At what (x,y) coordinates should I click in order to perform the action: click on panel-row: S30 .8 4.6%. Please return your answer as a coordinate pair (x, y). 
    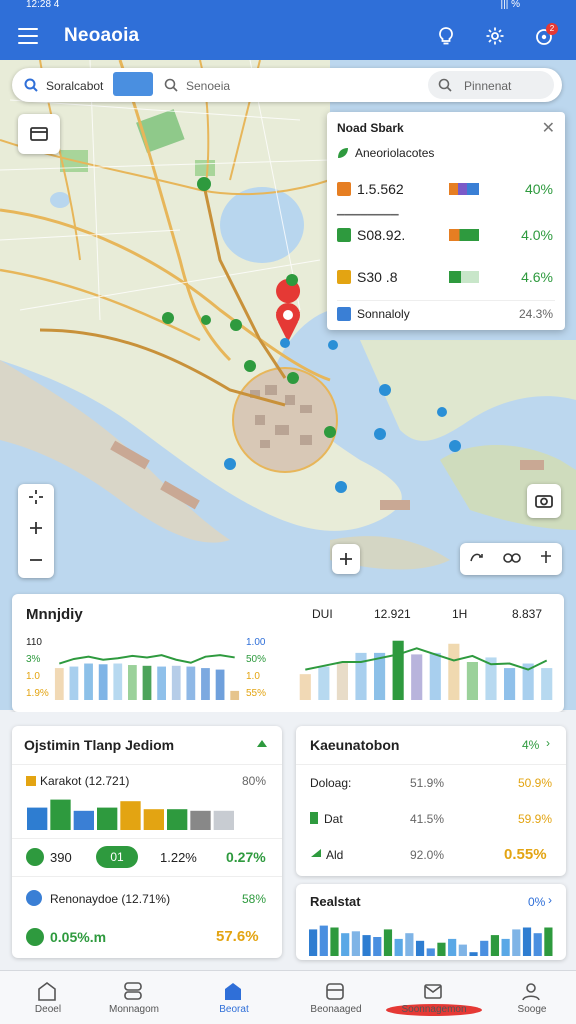
    Looking at the image, I should click on (446, 278).